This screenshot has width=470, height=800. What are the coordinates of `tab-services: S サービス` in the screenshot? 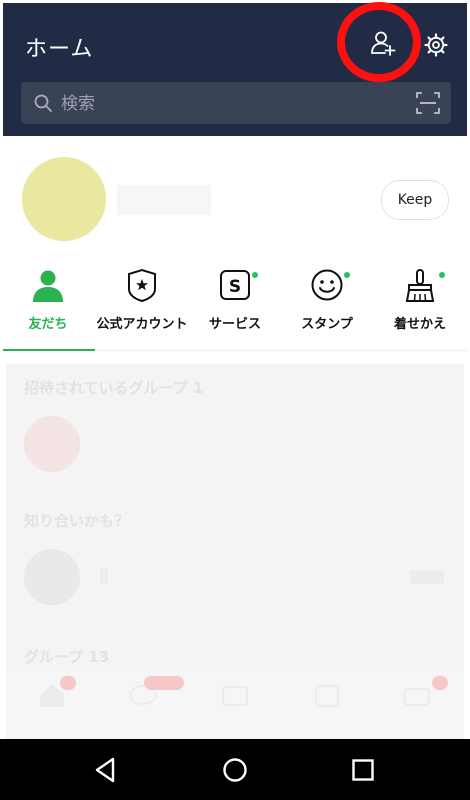 It's located at (235, 309).